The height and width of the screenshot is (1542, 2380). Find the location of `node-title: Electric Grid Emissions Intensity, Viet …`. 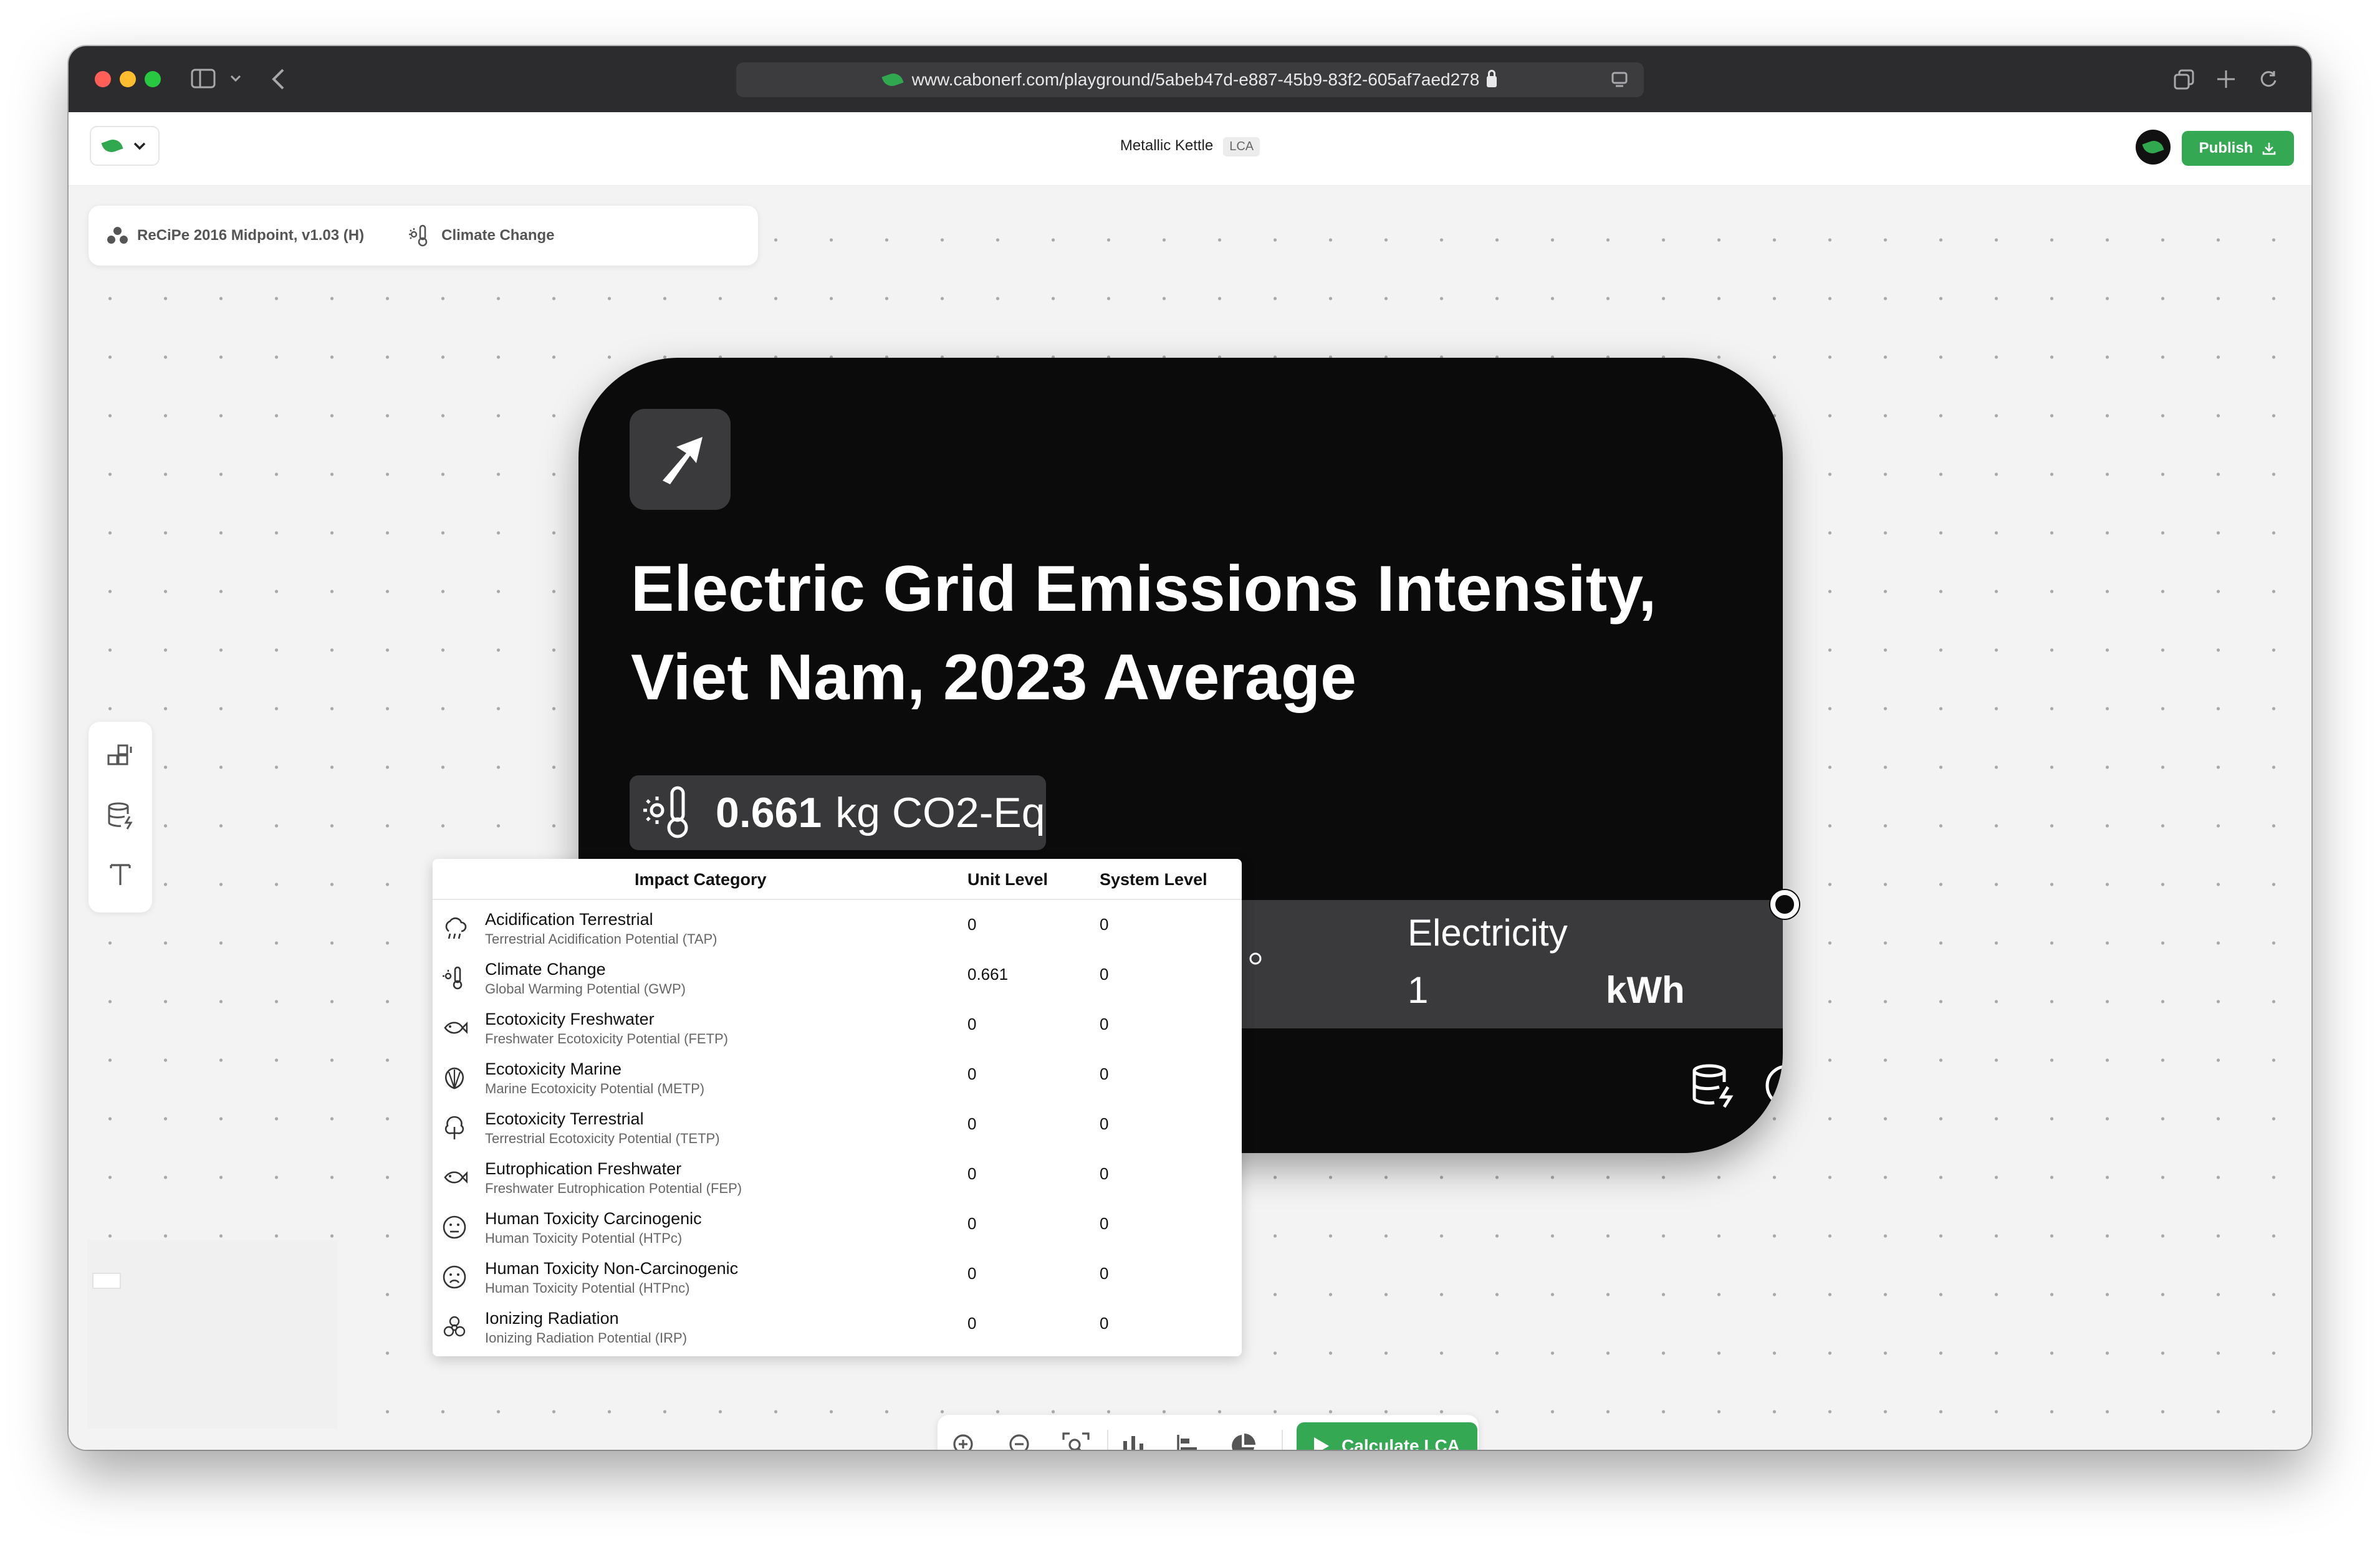

node-title: Electric Grid Emissions Intensity, Viet … is located at coordinates (1192, 634).